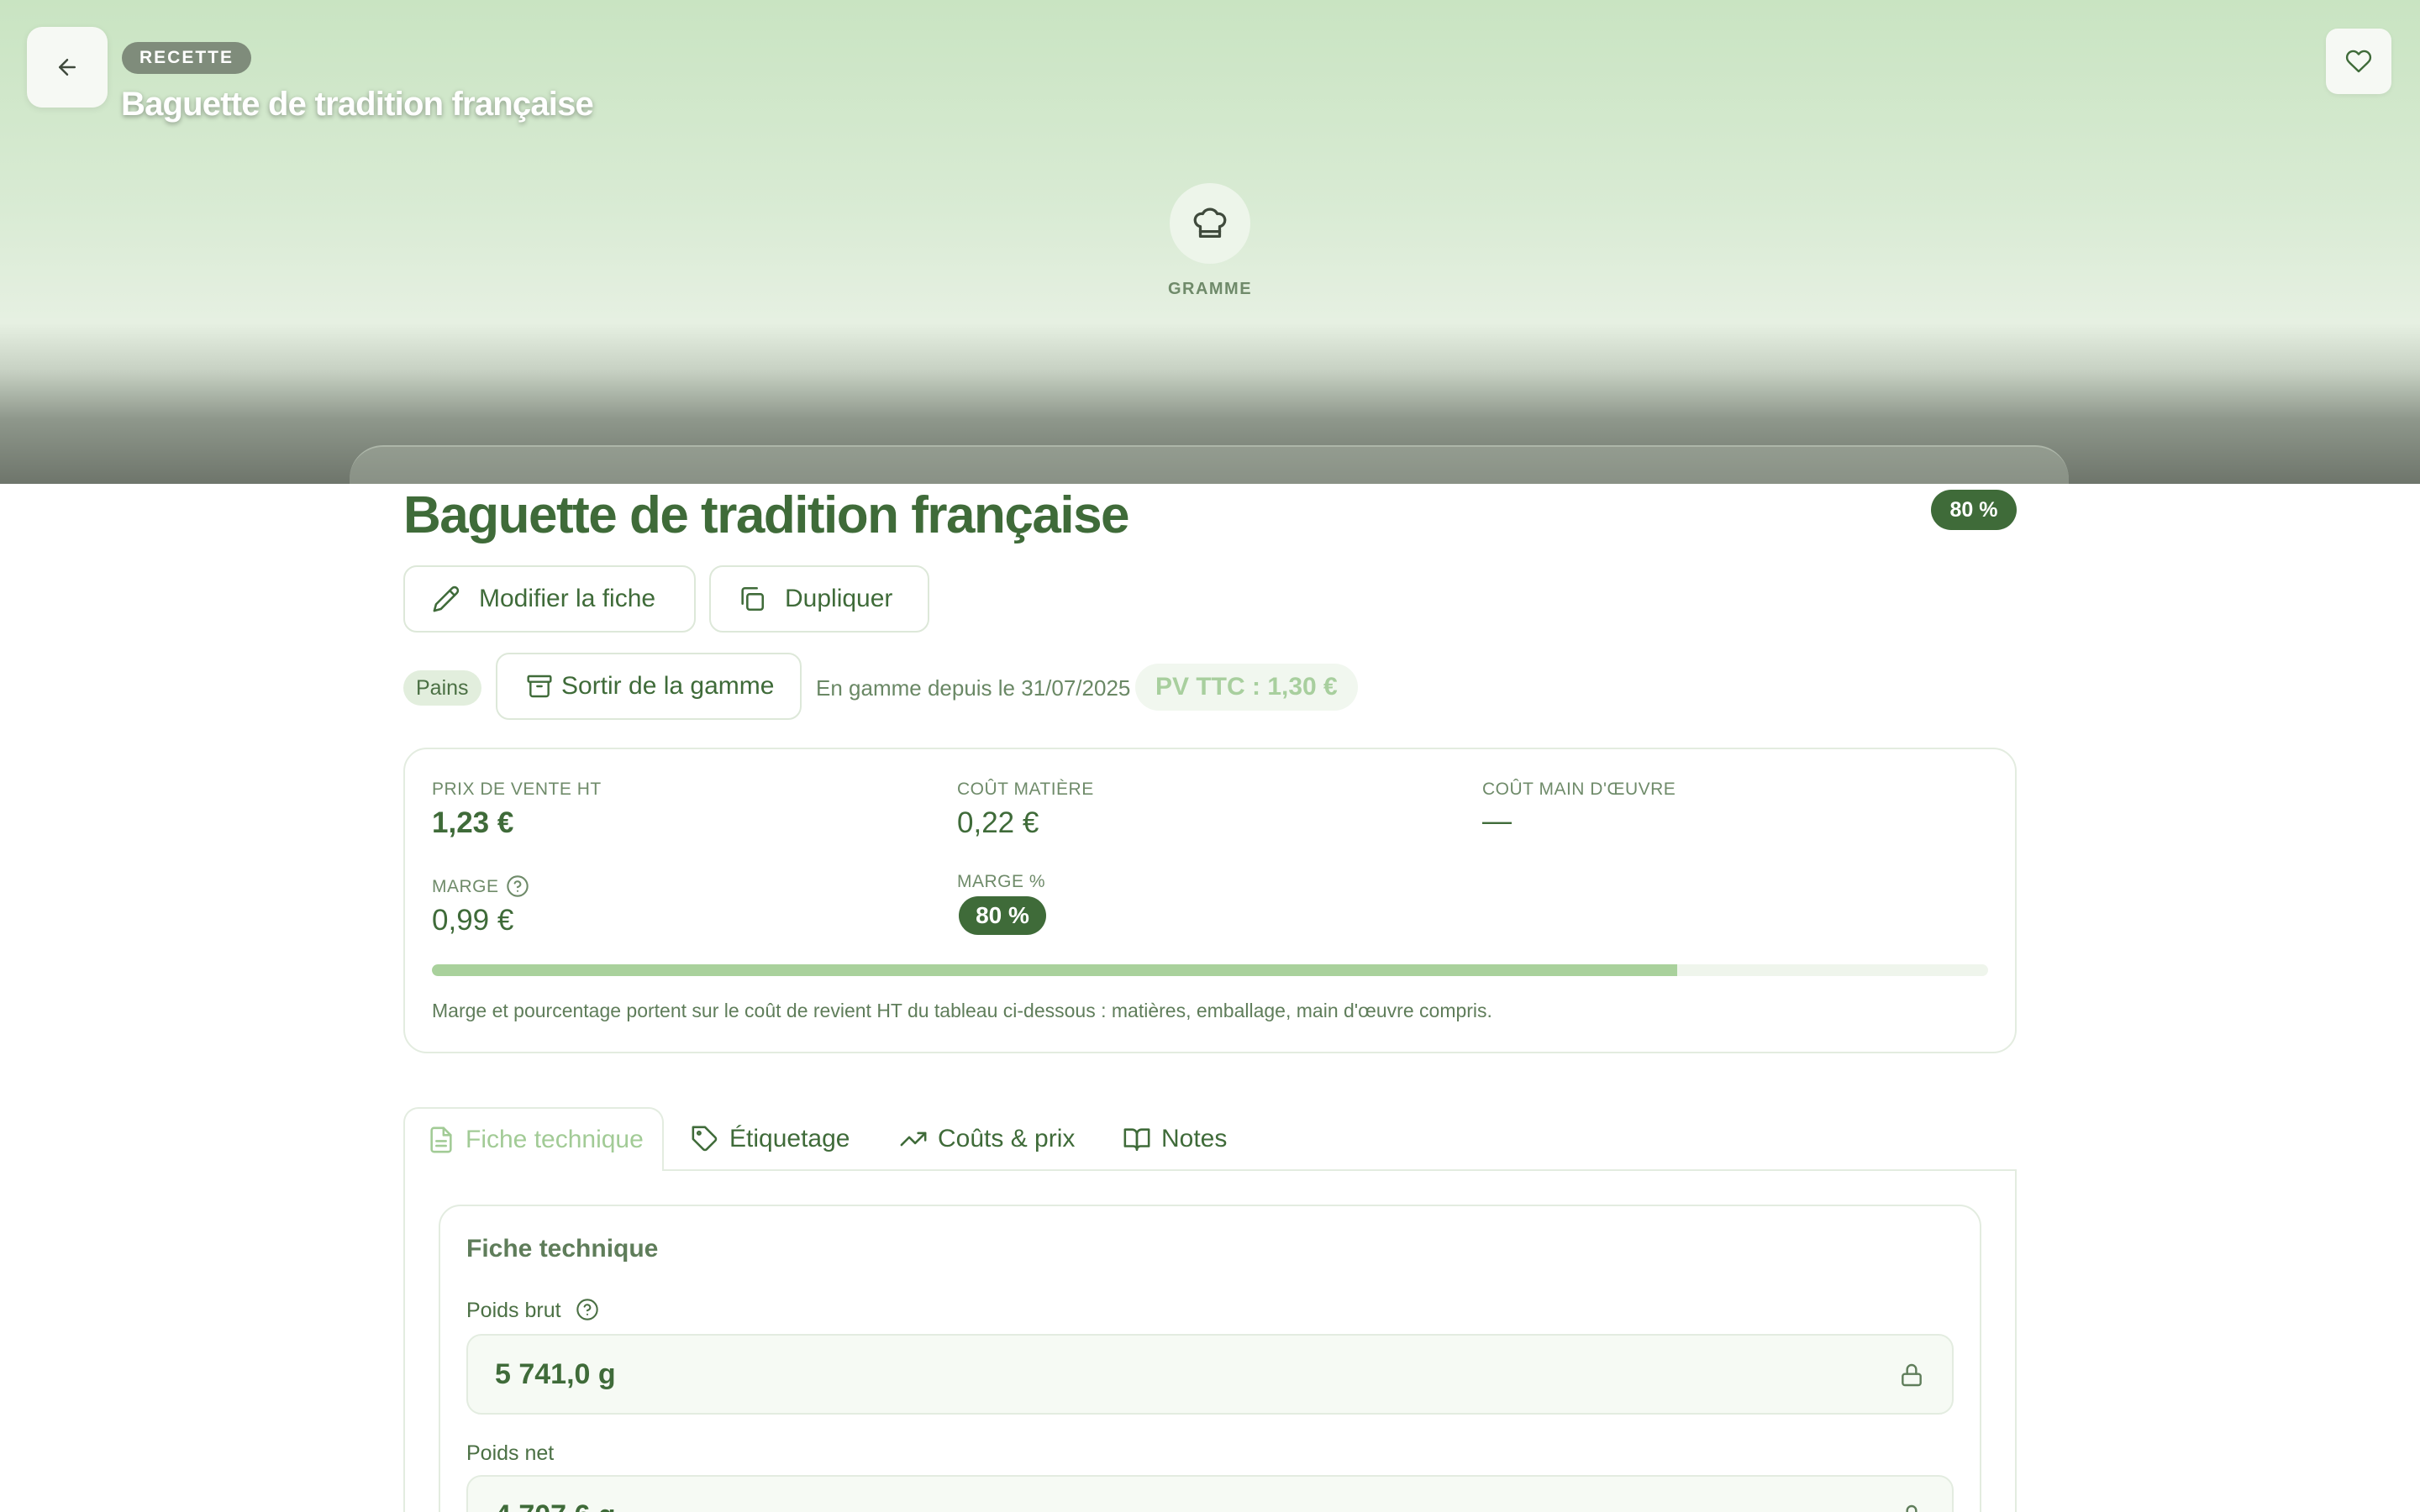 Image resolution: width=2420 pixels, height=1512 pixels. Describe the element at coordinates (1001, 881) in the screenshot. I see `margin-percent-label: MARGE %` at that location.